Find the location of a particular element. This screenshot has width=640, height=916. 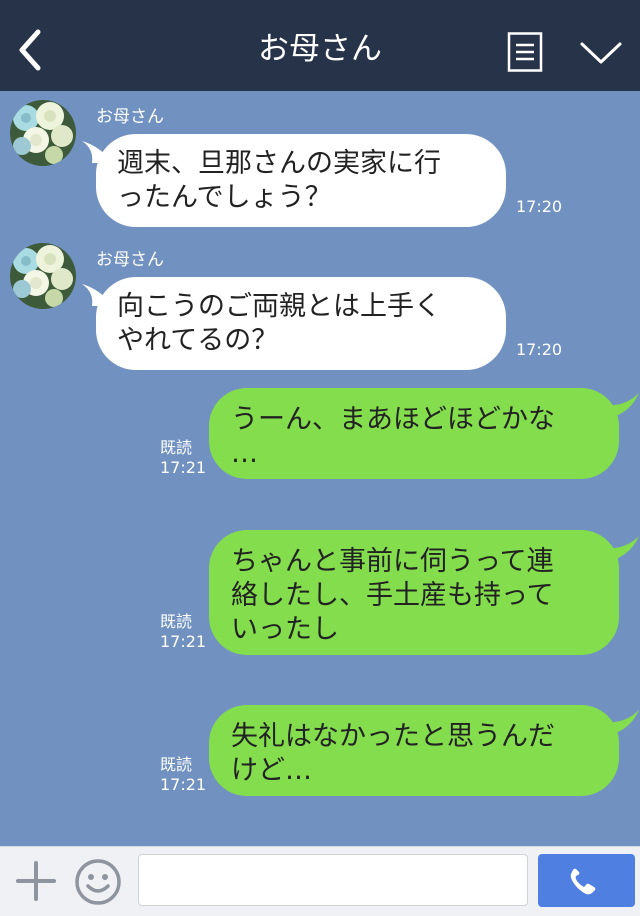

emoji-button is located at coordinates (98, 882).